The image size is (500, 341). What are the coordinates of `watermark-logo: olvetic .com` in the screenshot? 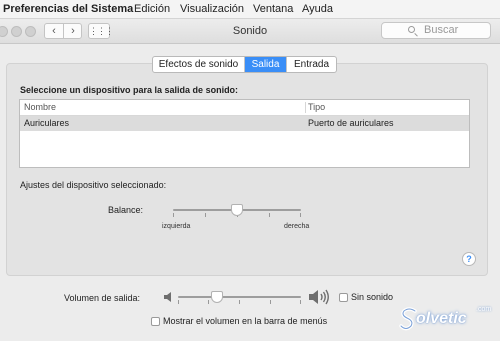 It's located at (448, 320).